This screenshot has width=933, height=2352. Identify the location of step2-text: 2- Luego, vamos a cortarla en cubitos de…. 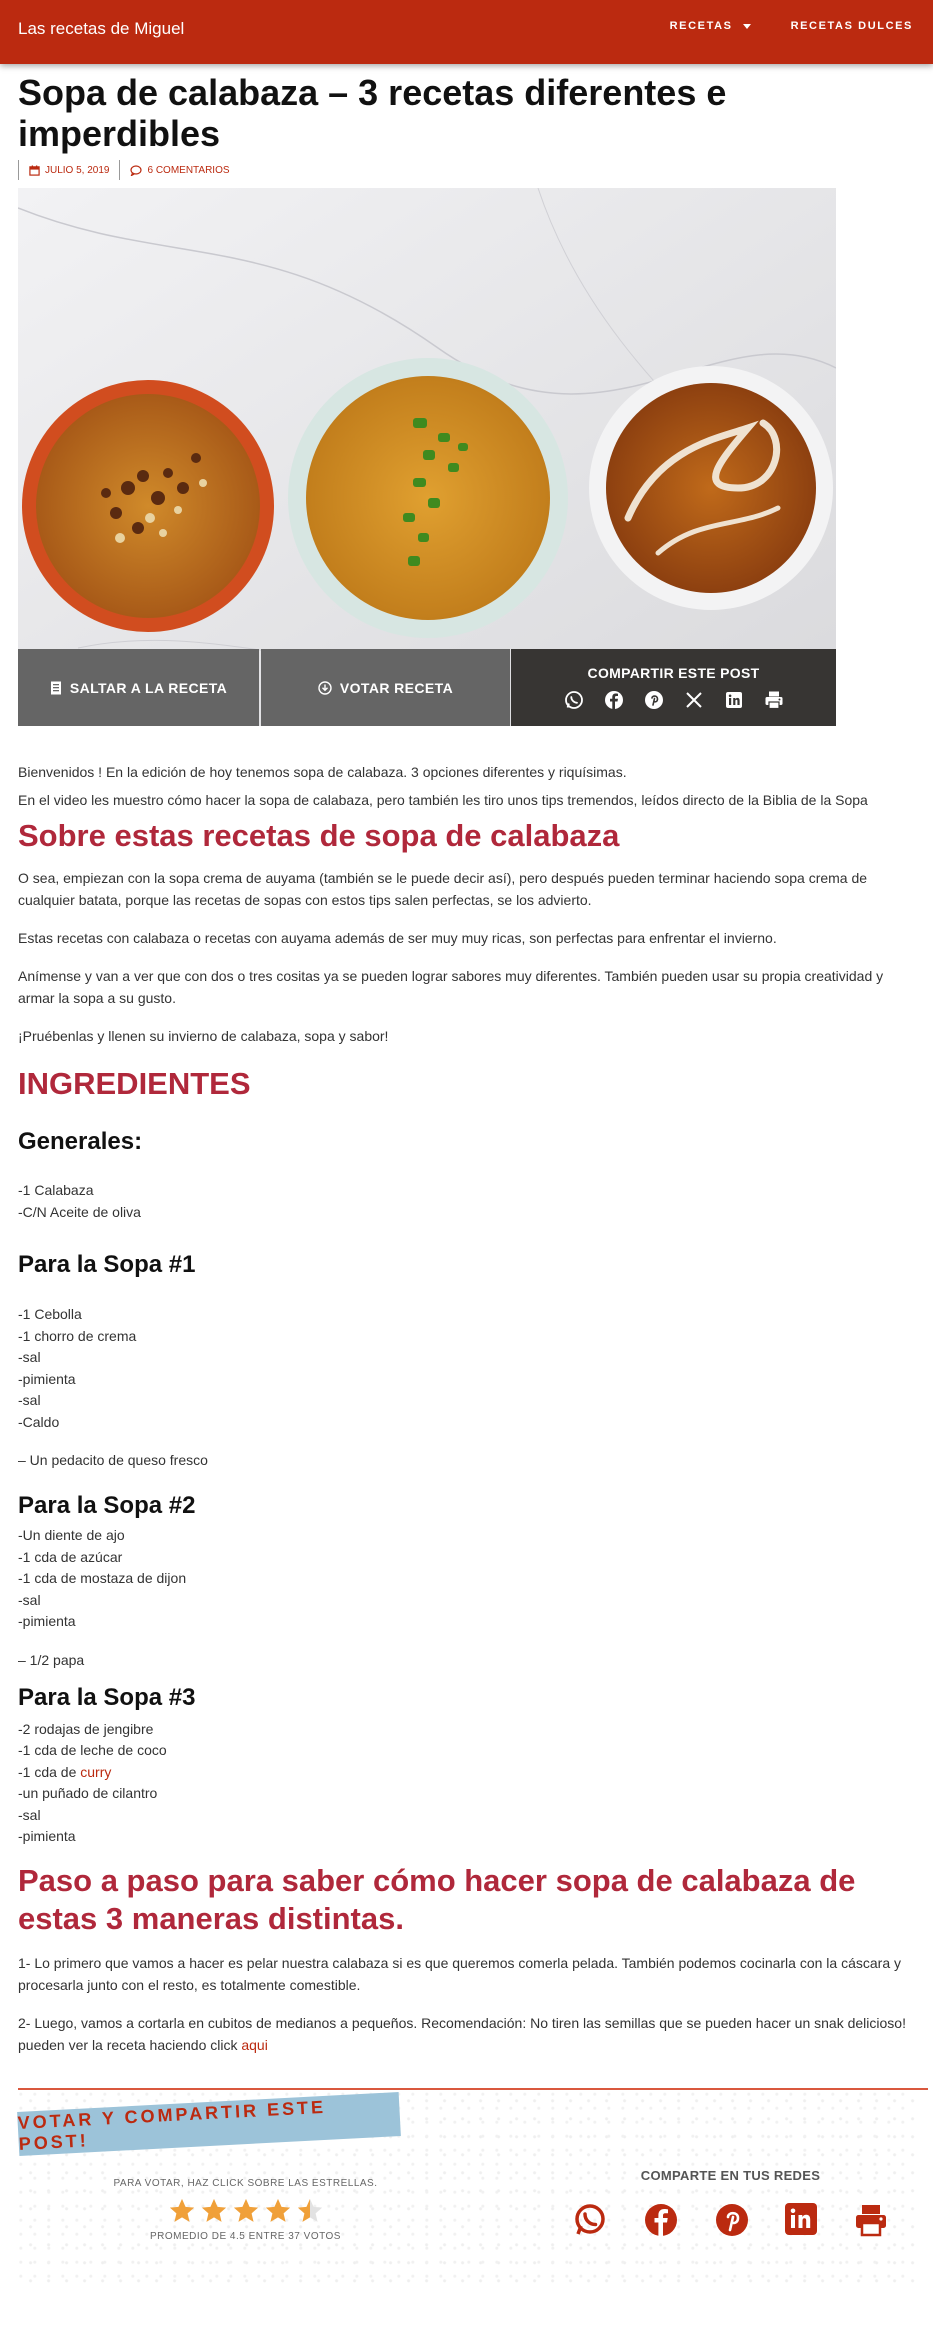
(462, 2033).